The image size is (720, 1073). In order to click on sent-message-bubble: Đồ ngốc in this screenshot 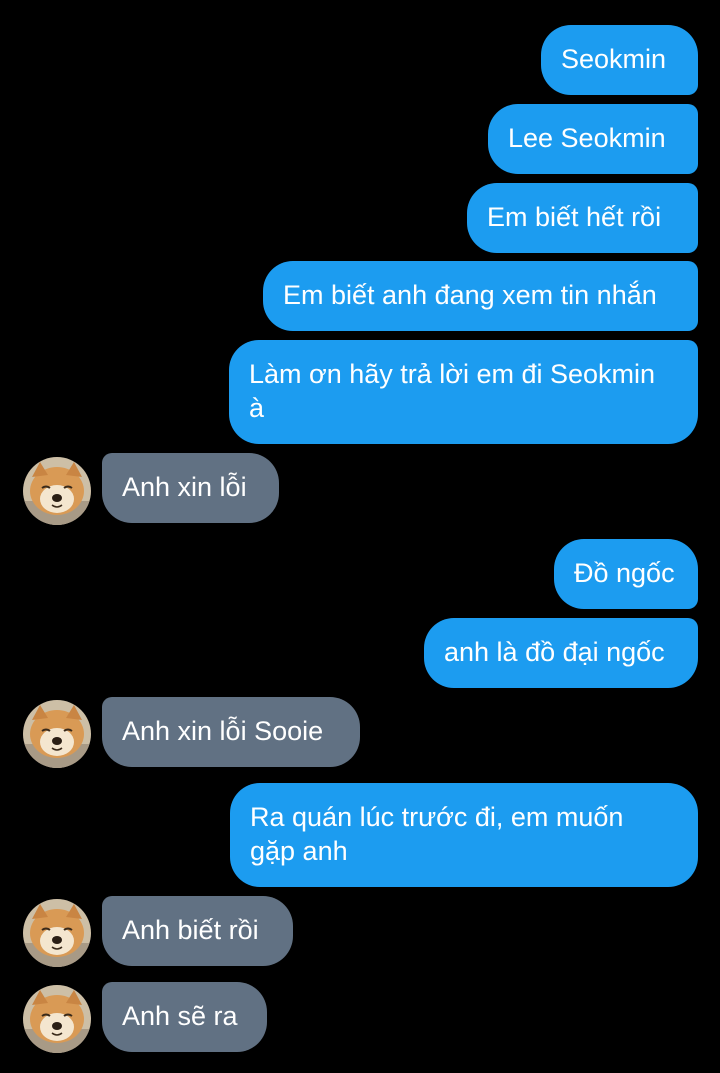, I will do `click(626, 574)`.